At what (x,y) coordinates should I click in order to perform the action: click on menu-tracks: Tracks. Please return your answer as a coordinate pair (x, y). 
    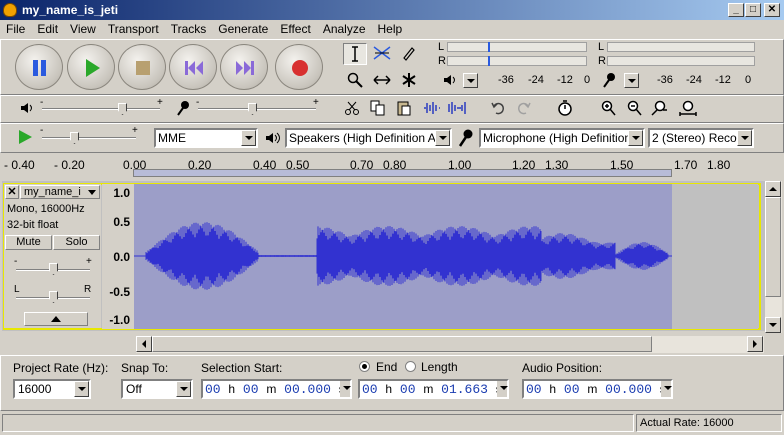
    Looking at the image, I should click on (189, 28).